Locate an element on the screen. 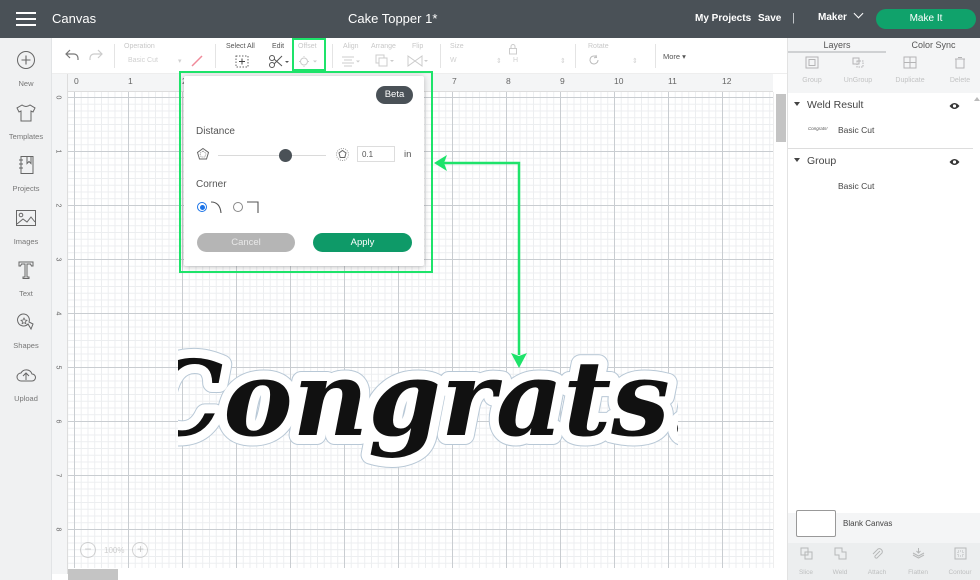 This screenshot has height=580, width=980. layer-weld-result: Weld Result is located at coordinates (828, 105).